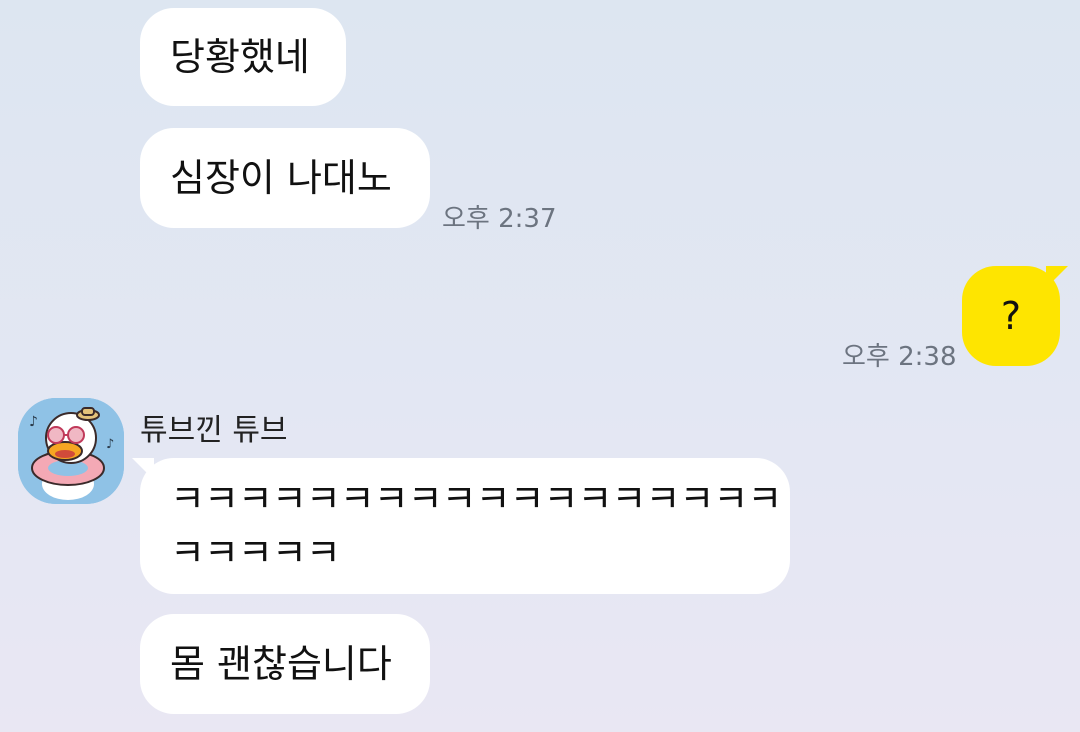  What do you see at coordinates (255, 553) in the screenshot?
I see `message-text-line: ㅋㅋㅋㅋㅋ` at bounding box center [255, 553].